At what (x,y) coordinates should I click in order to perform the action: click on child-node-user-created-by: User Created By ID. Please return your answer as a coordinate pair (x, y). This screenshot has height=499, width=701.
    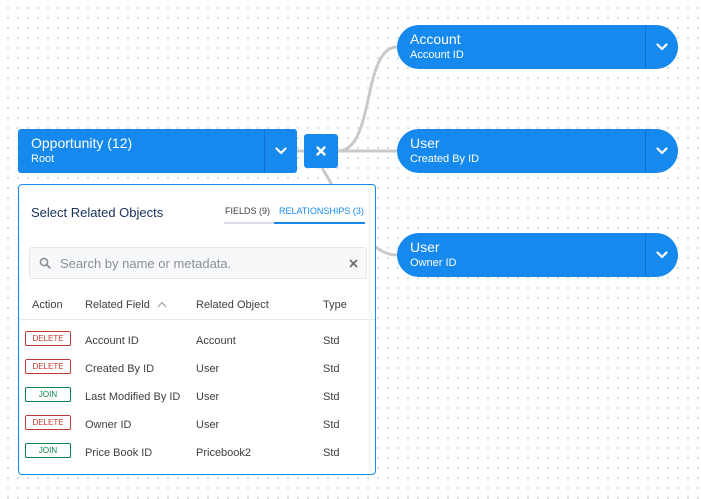
    Looking at the image, I should click on (537, 151).